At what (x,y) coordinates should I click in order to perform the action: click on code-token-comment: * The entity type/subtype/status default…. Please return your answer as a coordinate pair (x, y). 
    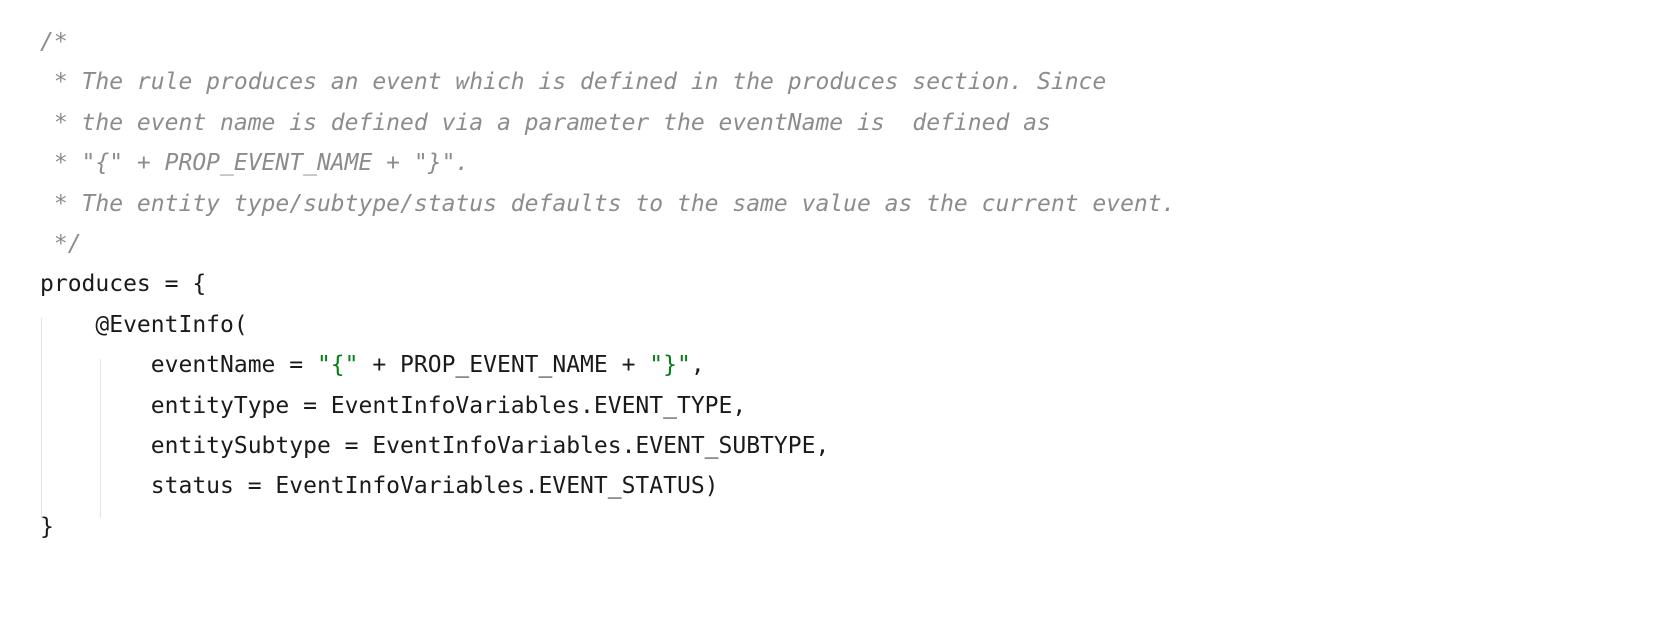
    Looking at the image, I should click on (608, 203).